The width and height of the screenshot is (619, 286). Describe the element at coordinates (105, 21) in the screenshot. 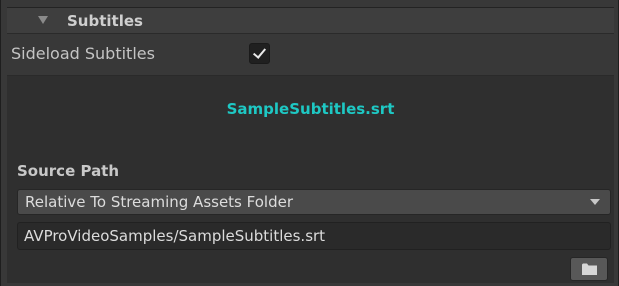

I see `foldout-title: Subtitles` at that location.